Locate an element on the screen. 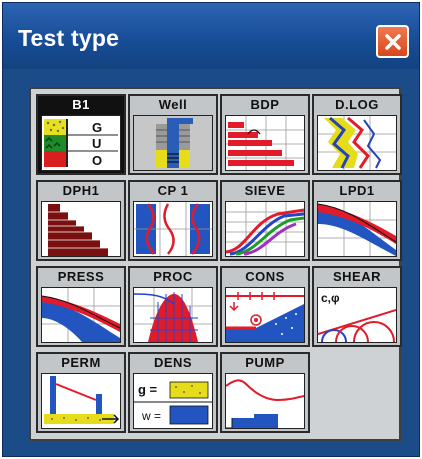 The image size is (422, 459). tile-label: LPD1 is located at coordinates (357, 190).